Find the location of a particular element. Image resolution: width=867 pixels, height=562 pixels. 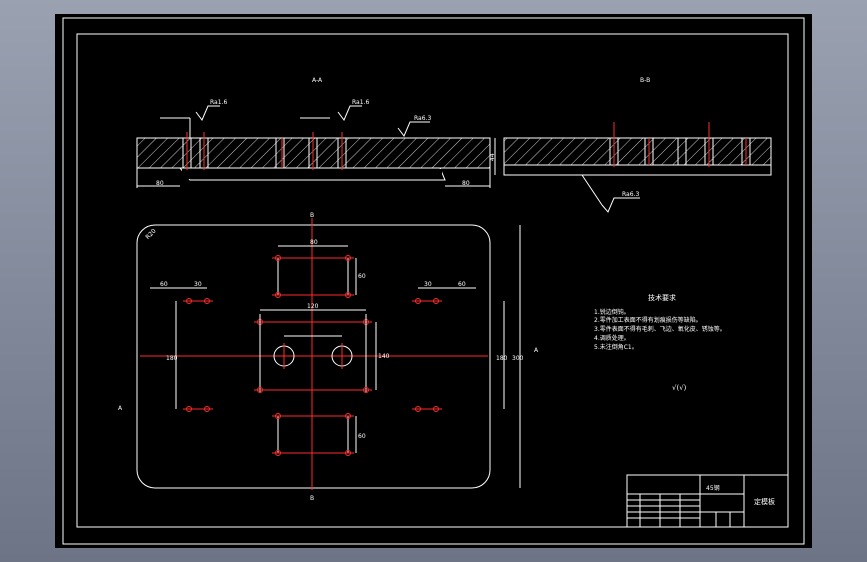

tech-item-1: 1.锐边倒钝。 is located at coordinates (612, 312).